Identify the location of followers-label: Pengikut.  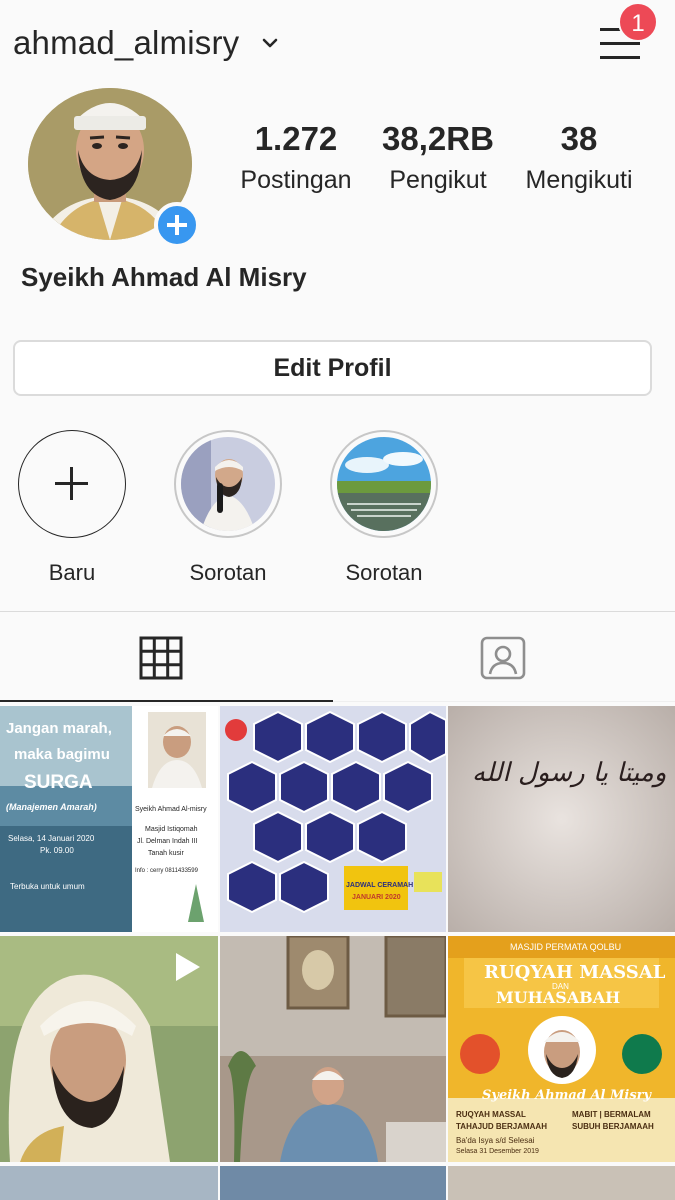
(438, 180).